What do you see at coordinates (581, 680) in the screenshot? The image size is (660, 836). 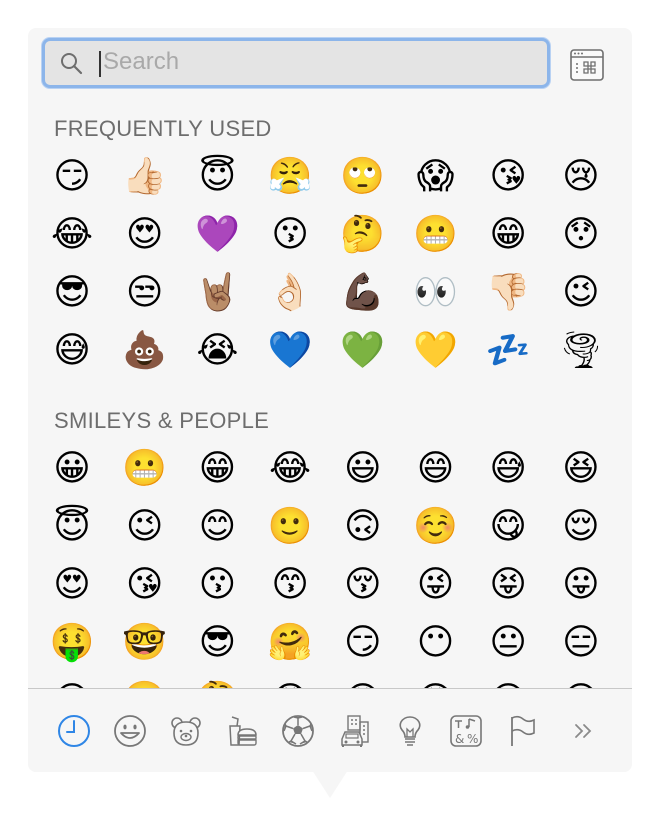 I see `emoji-cell: 😡` at bounding box center [581, 680].